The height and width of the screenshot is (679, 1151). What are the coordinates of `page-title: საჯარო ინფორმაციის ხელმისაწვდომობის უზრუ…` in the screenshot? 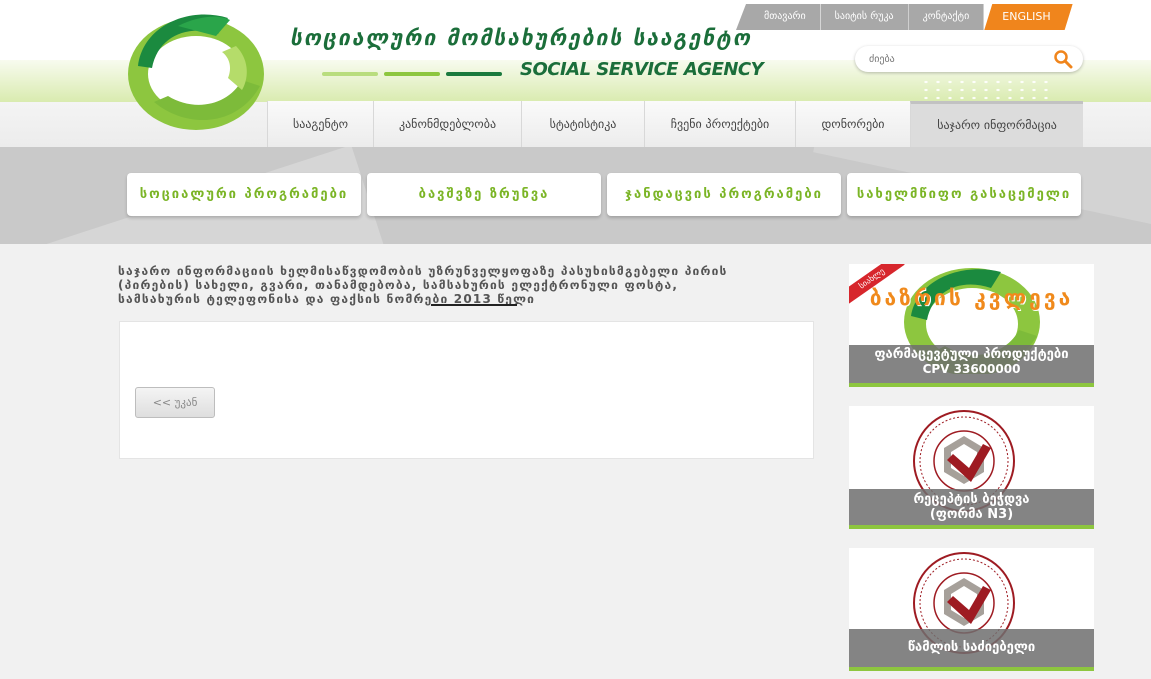 It's located at (438, 285).